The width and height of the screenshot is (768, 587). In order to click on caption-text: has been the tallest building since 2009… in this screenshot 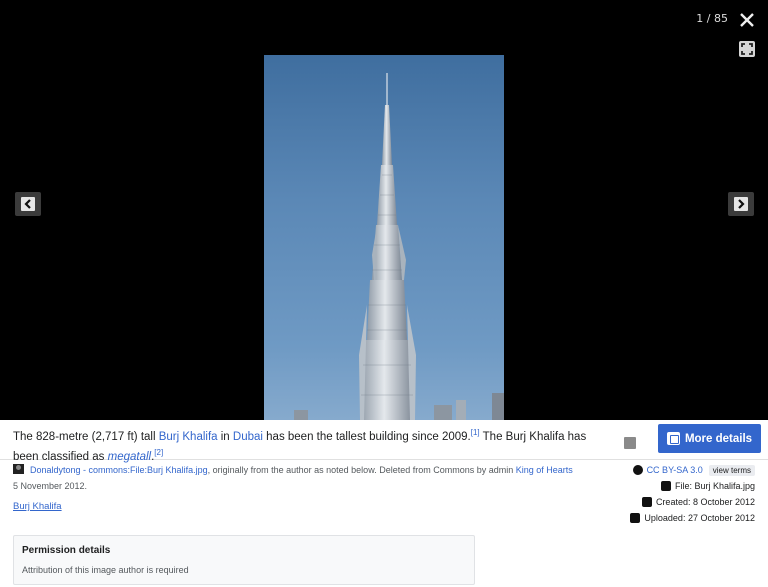, I will do `click(366, 436)`.